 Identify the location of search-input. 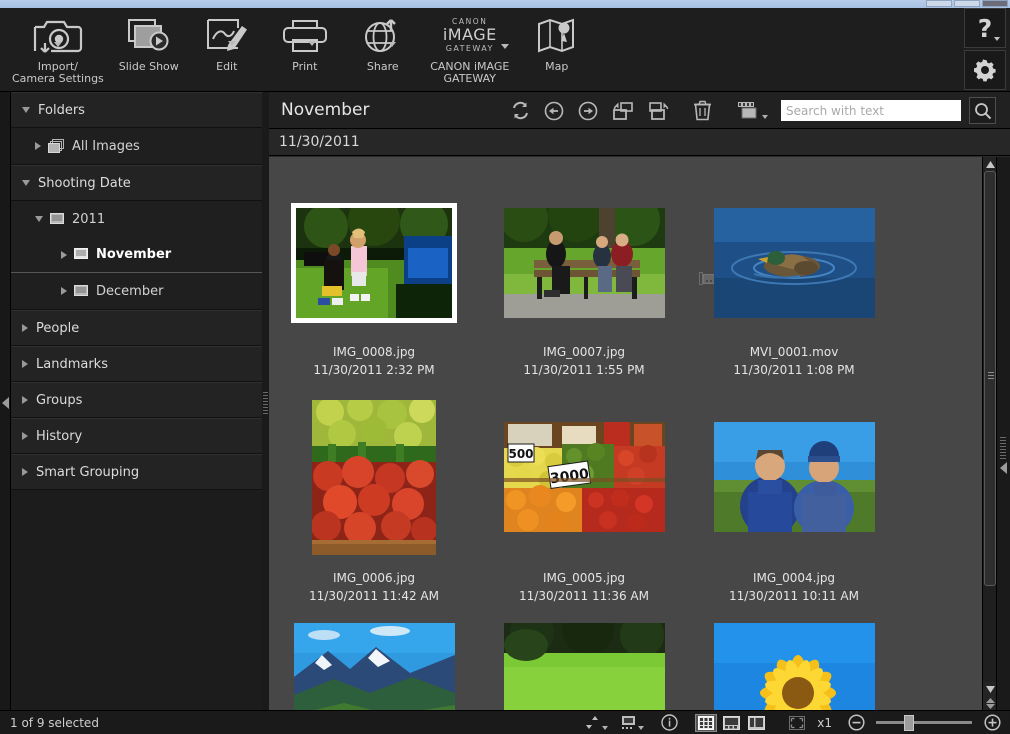
(871, 111).